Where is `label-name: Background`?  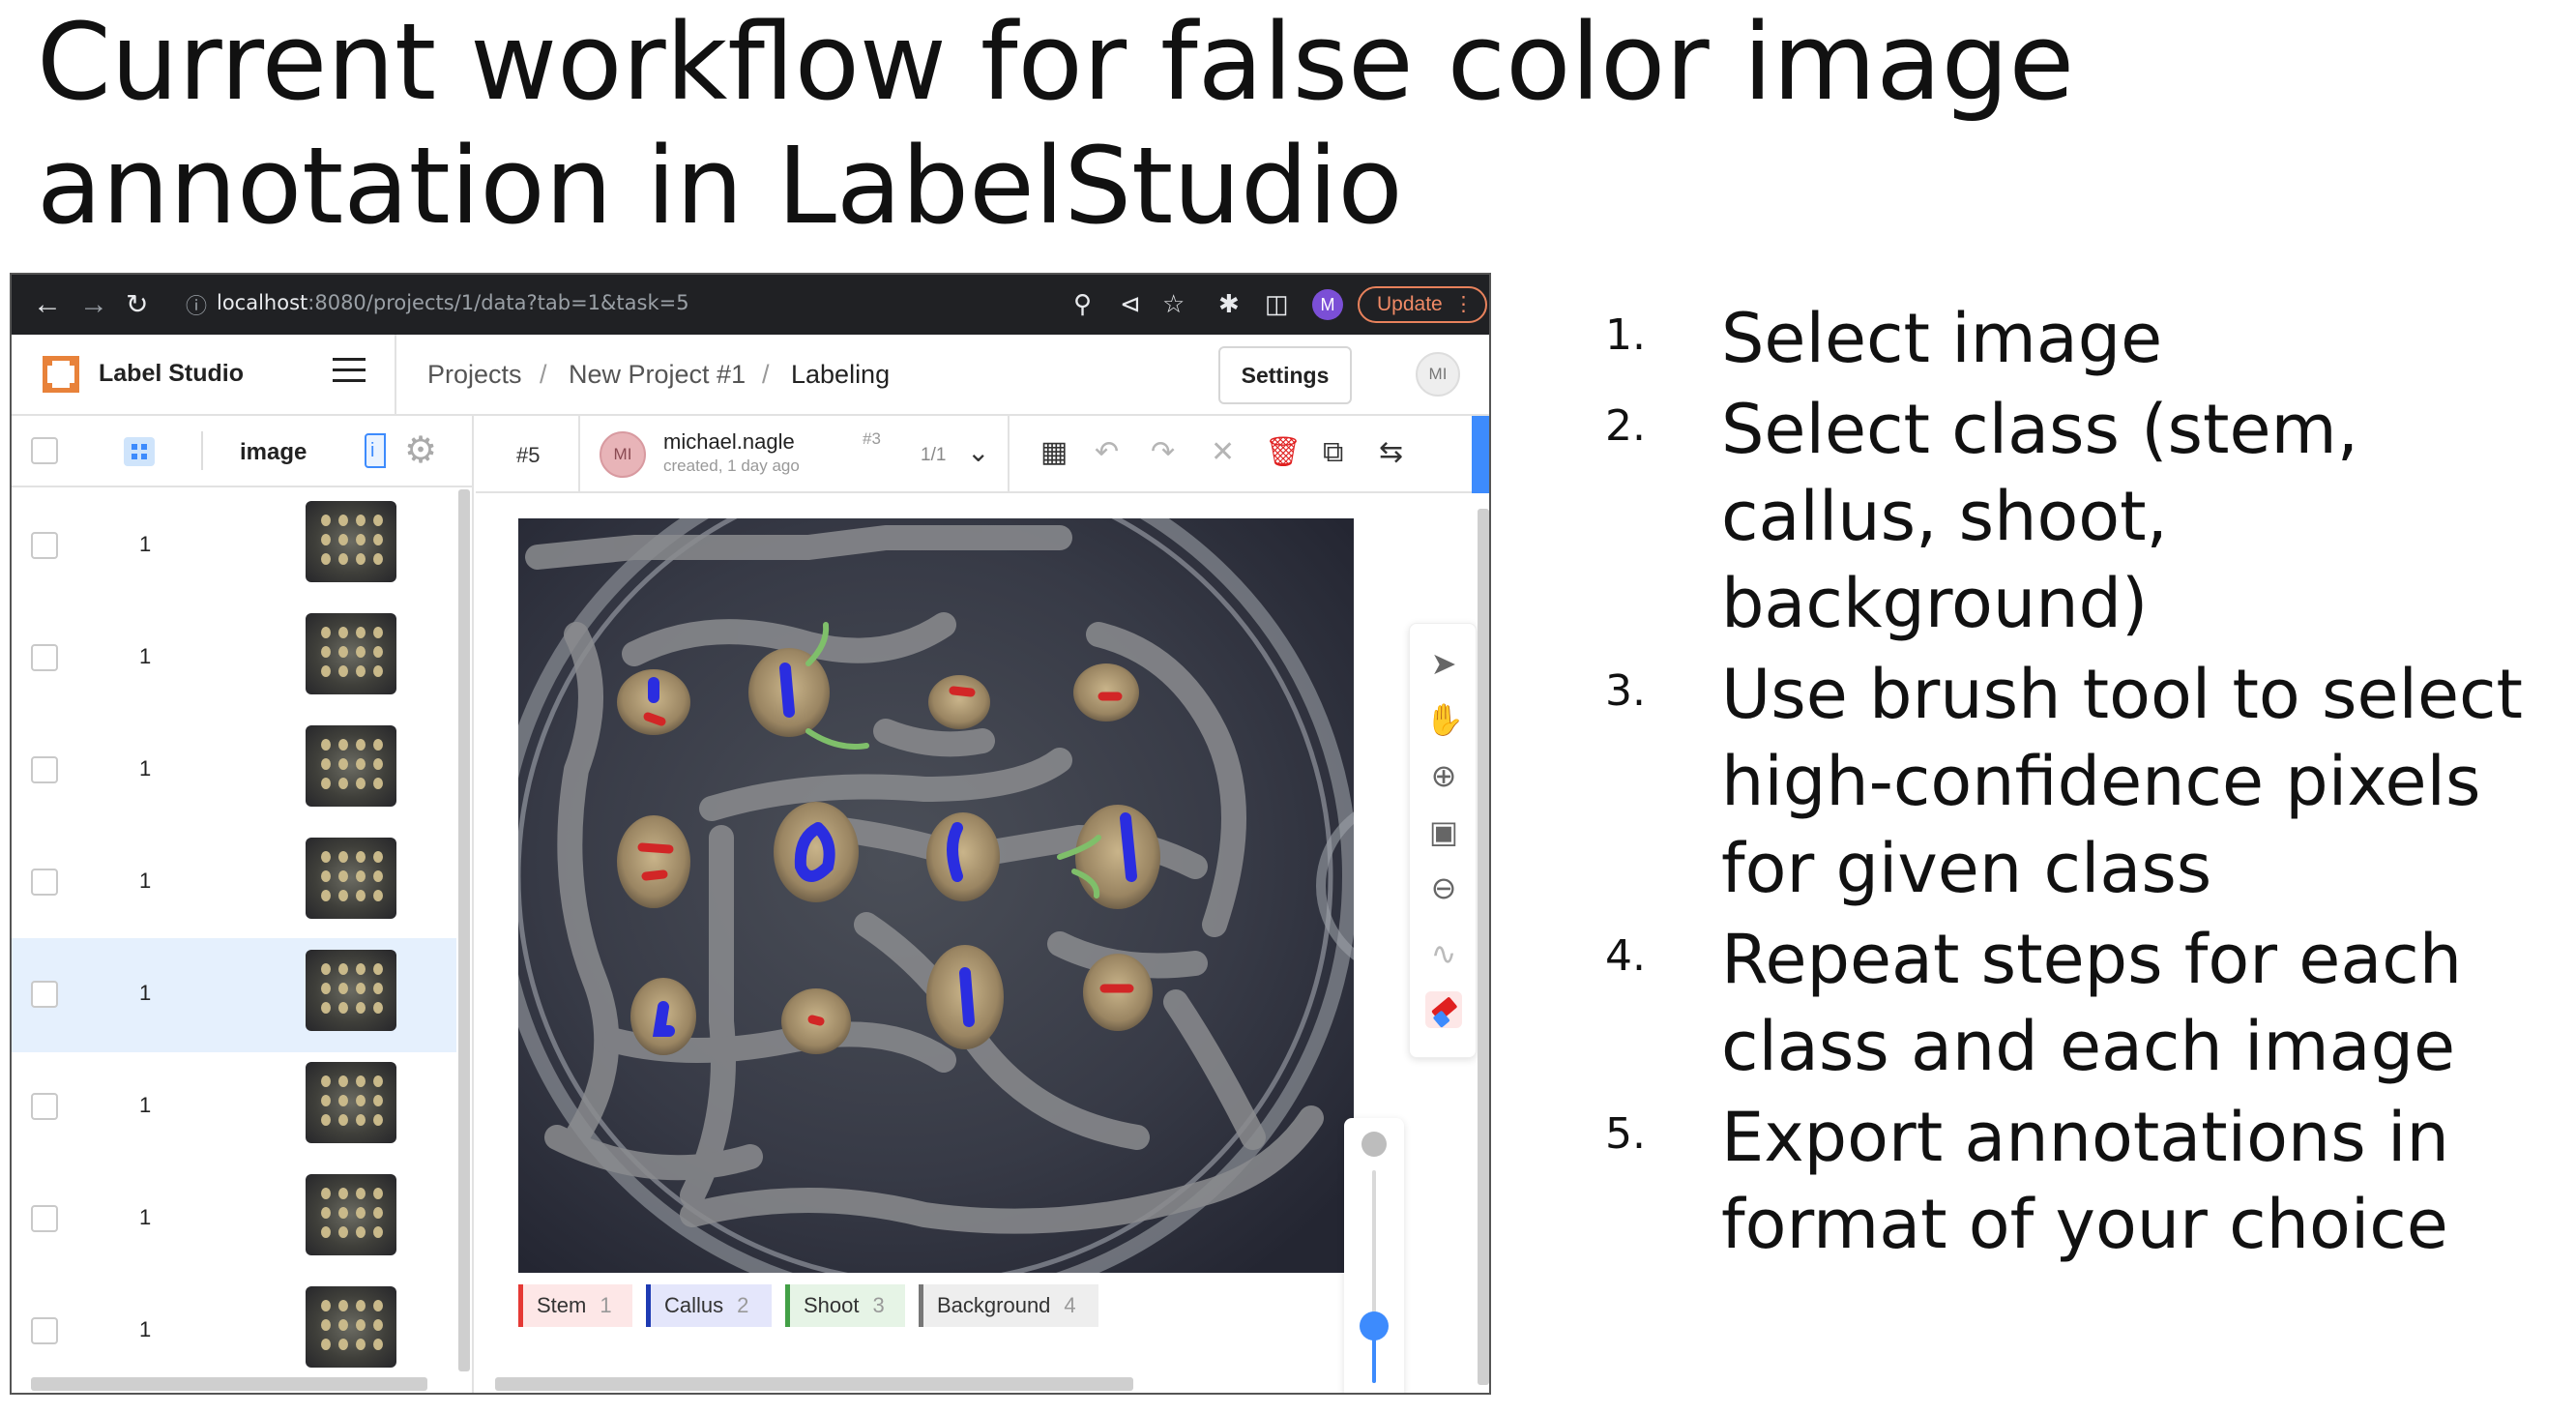 label-name: Background is located at coordinates (994, 1305).